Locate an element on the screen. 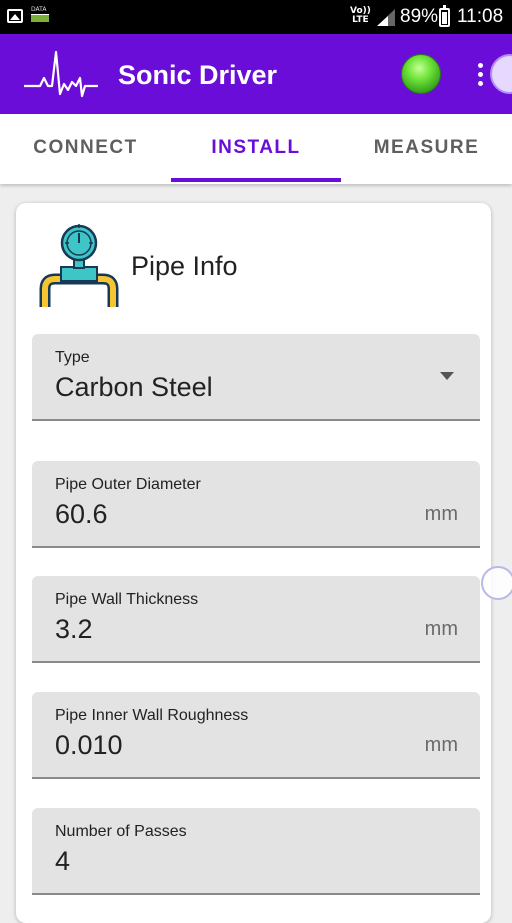 The image size is (512, 923). app-bar: Sonic Driver is located at coordinates (256, 74).